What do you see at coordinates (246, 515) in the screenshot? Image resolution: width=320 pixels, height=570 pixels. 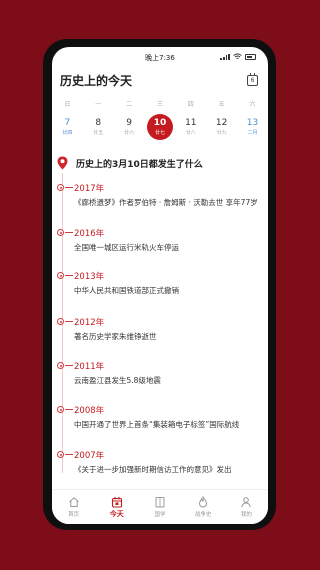 I see `tab-label: 我的` at bounding box center [246, 515].